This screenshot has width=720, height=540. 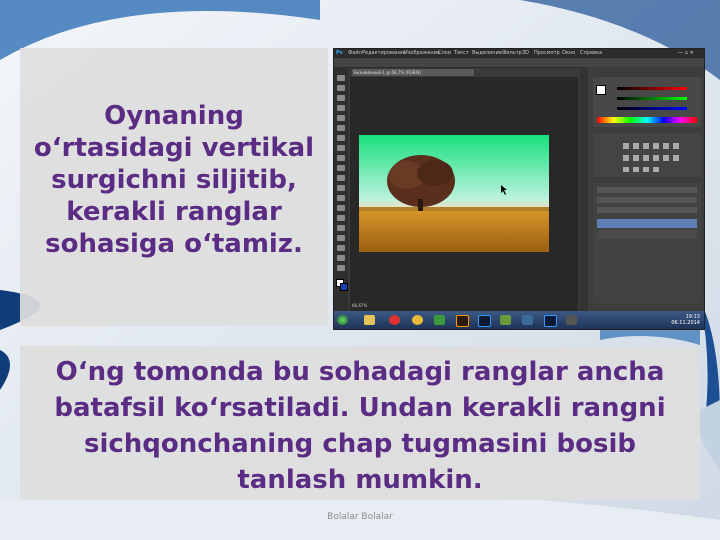 What do you see at coordinates (591, 53) in the screenshot?
I see `ps-menu-help: Справка` at bounding box center [591, 53].